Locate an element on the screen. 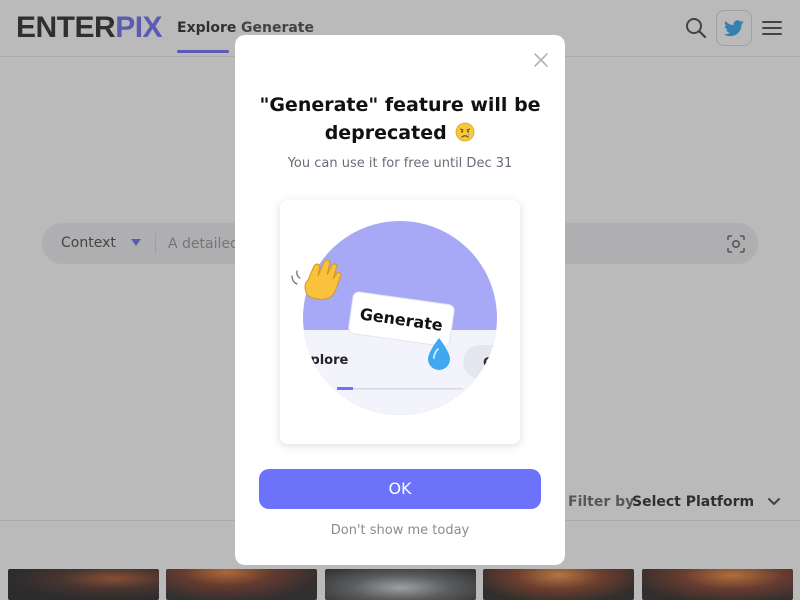 Image resolution: width=800 pixels, height=600 pixels. svg-text: G is located at coordinates (488, 363).